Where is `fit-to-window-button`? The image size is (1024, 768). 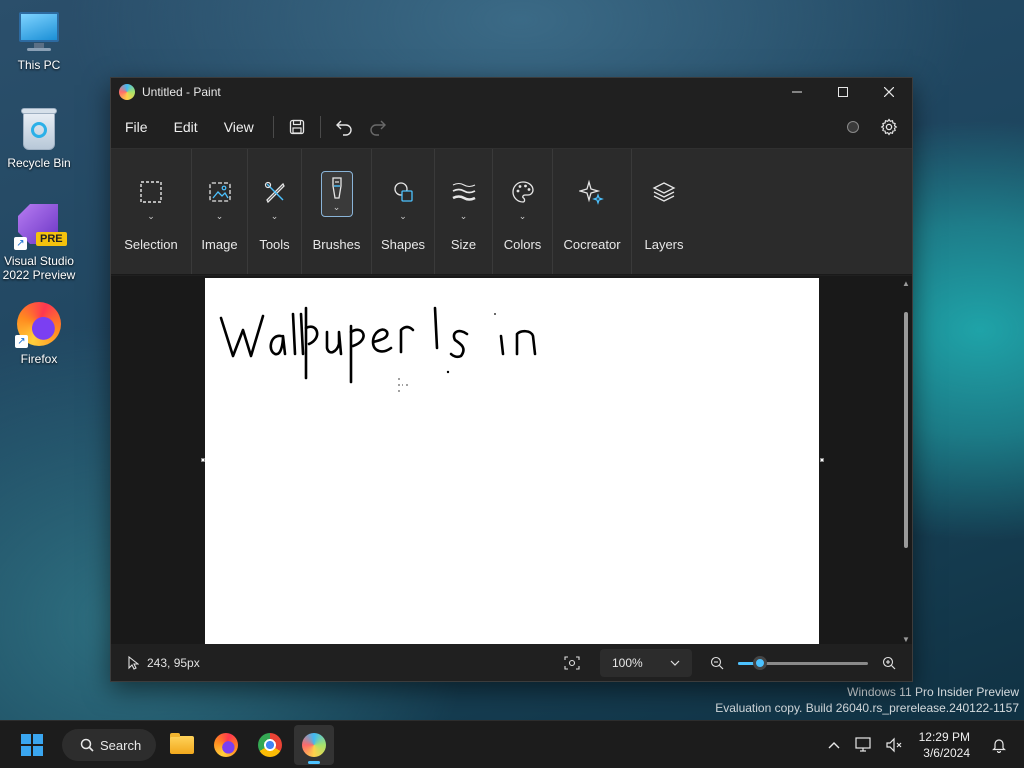
fit-to-window-button is located at coordinates (572, 663).